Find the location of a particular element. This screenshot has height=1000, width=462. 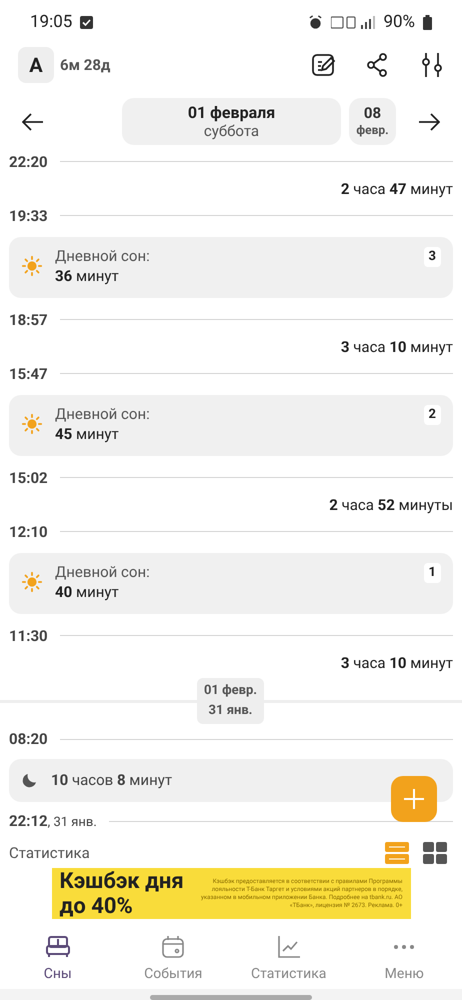

nav-tab: Сны is located at coordinates (58, 959).